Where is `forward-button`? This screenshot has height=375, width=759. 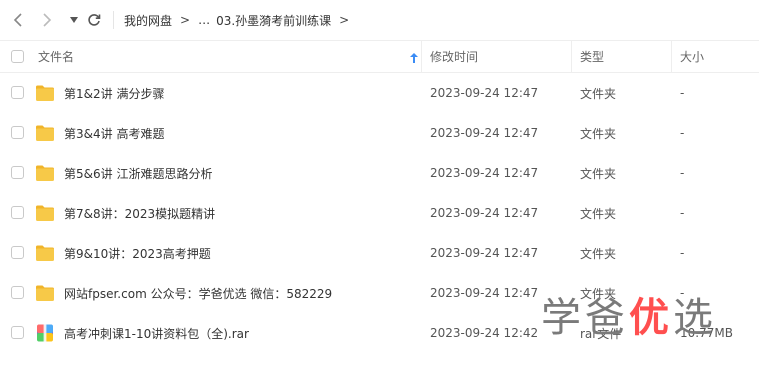 forward-button is located at coordinates (47, 20).